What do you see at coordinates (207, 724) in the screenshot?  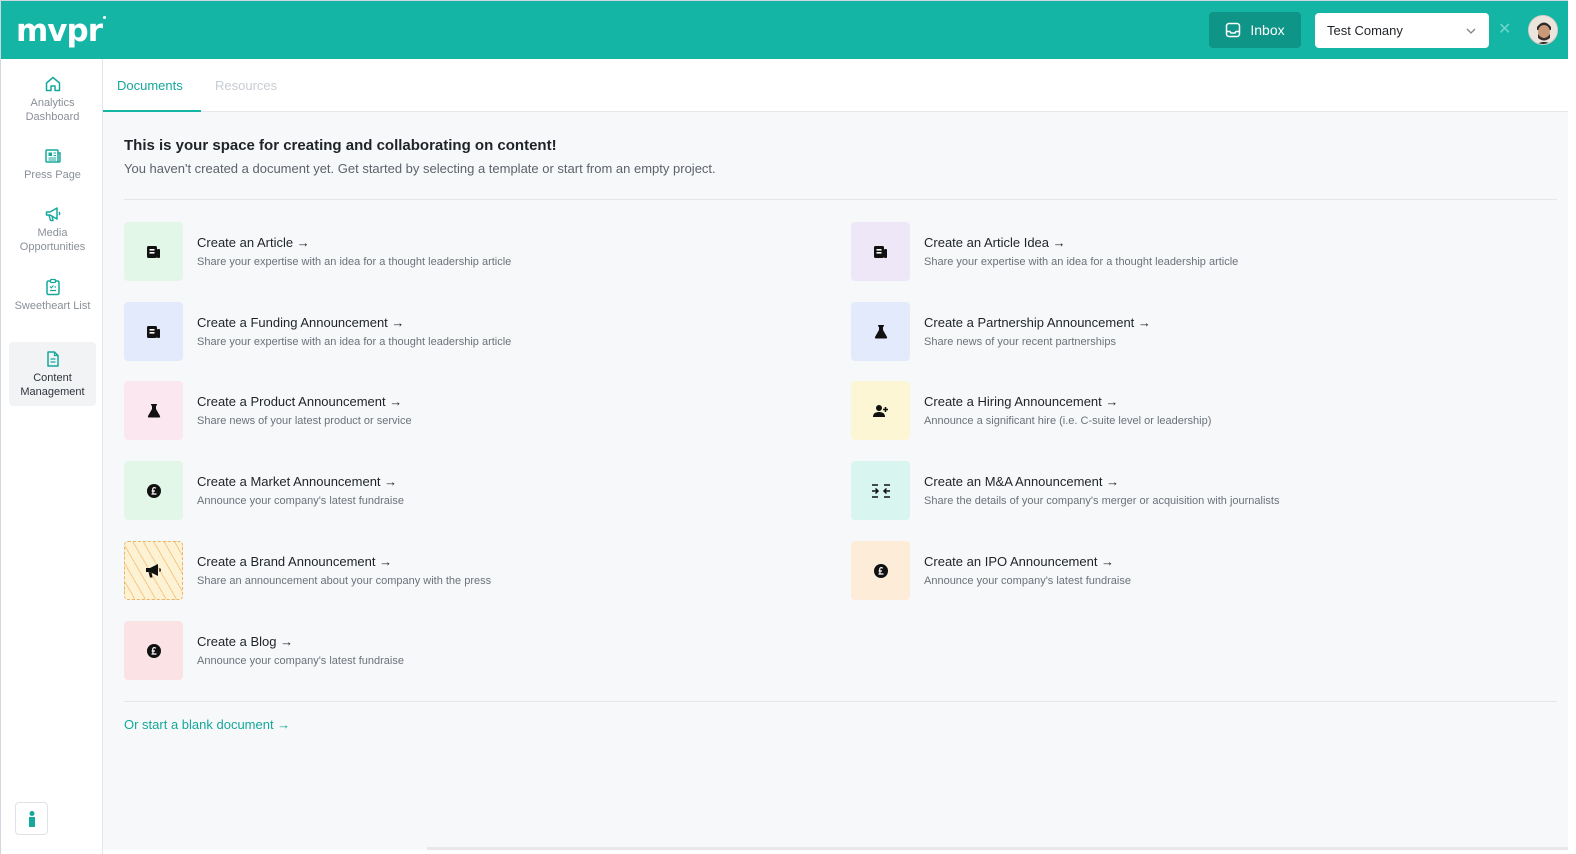 I see `blank-document-link: Or start a blank document →` at bounding box center [207, 724].